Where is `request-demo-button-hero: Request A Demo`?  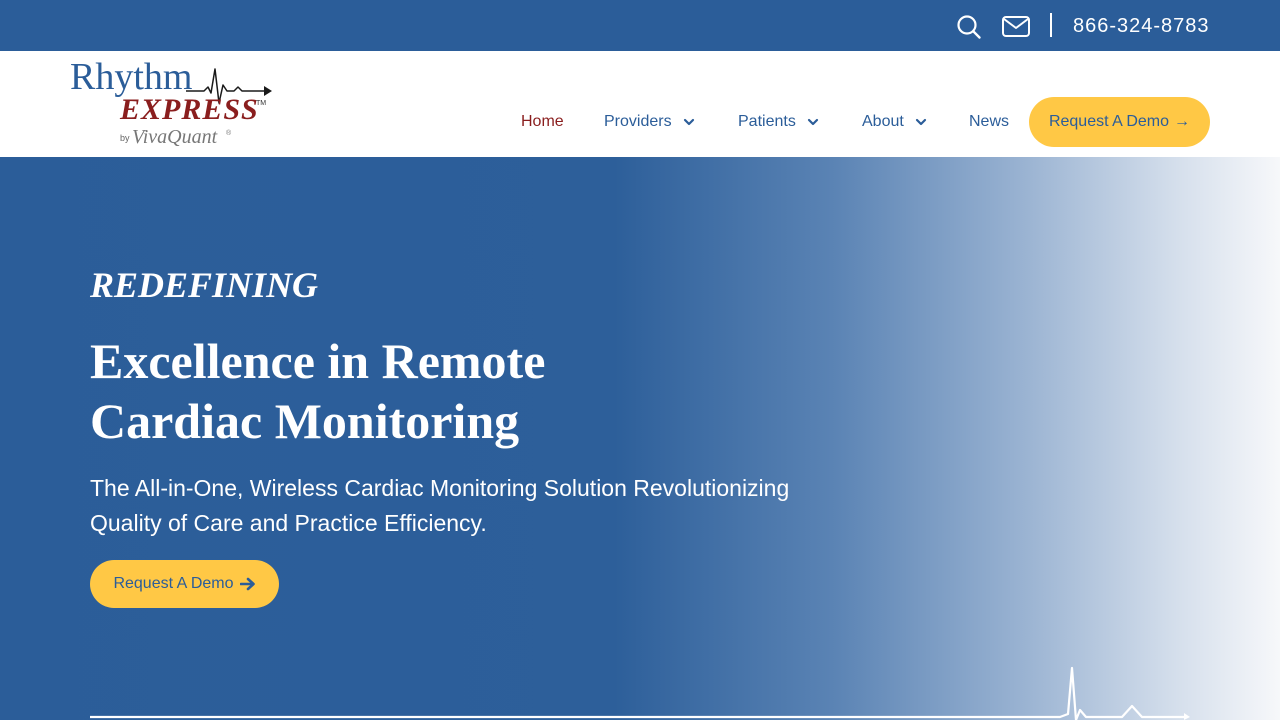 request-demo-button-hero: Request A Demo is located at coordinates (184, 584).